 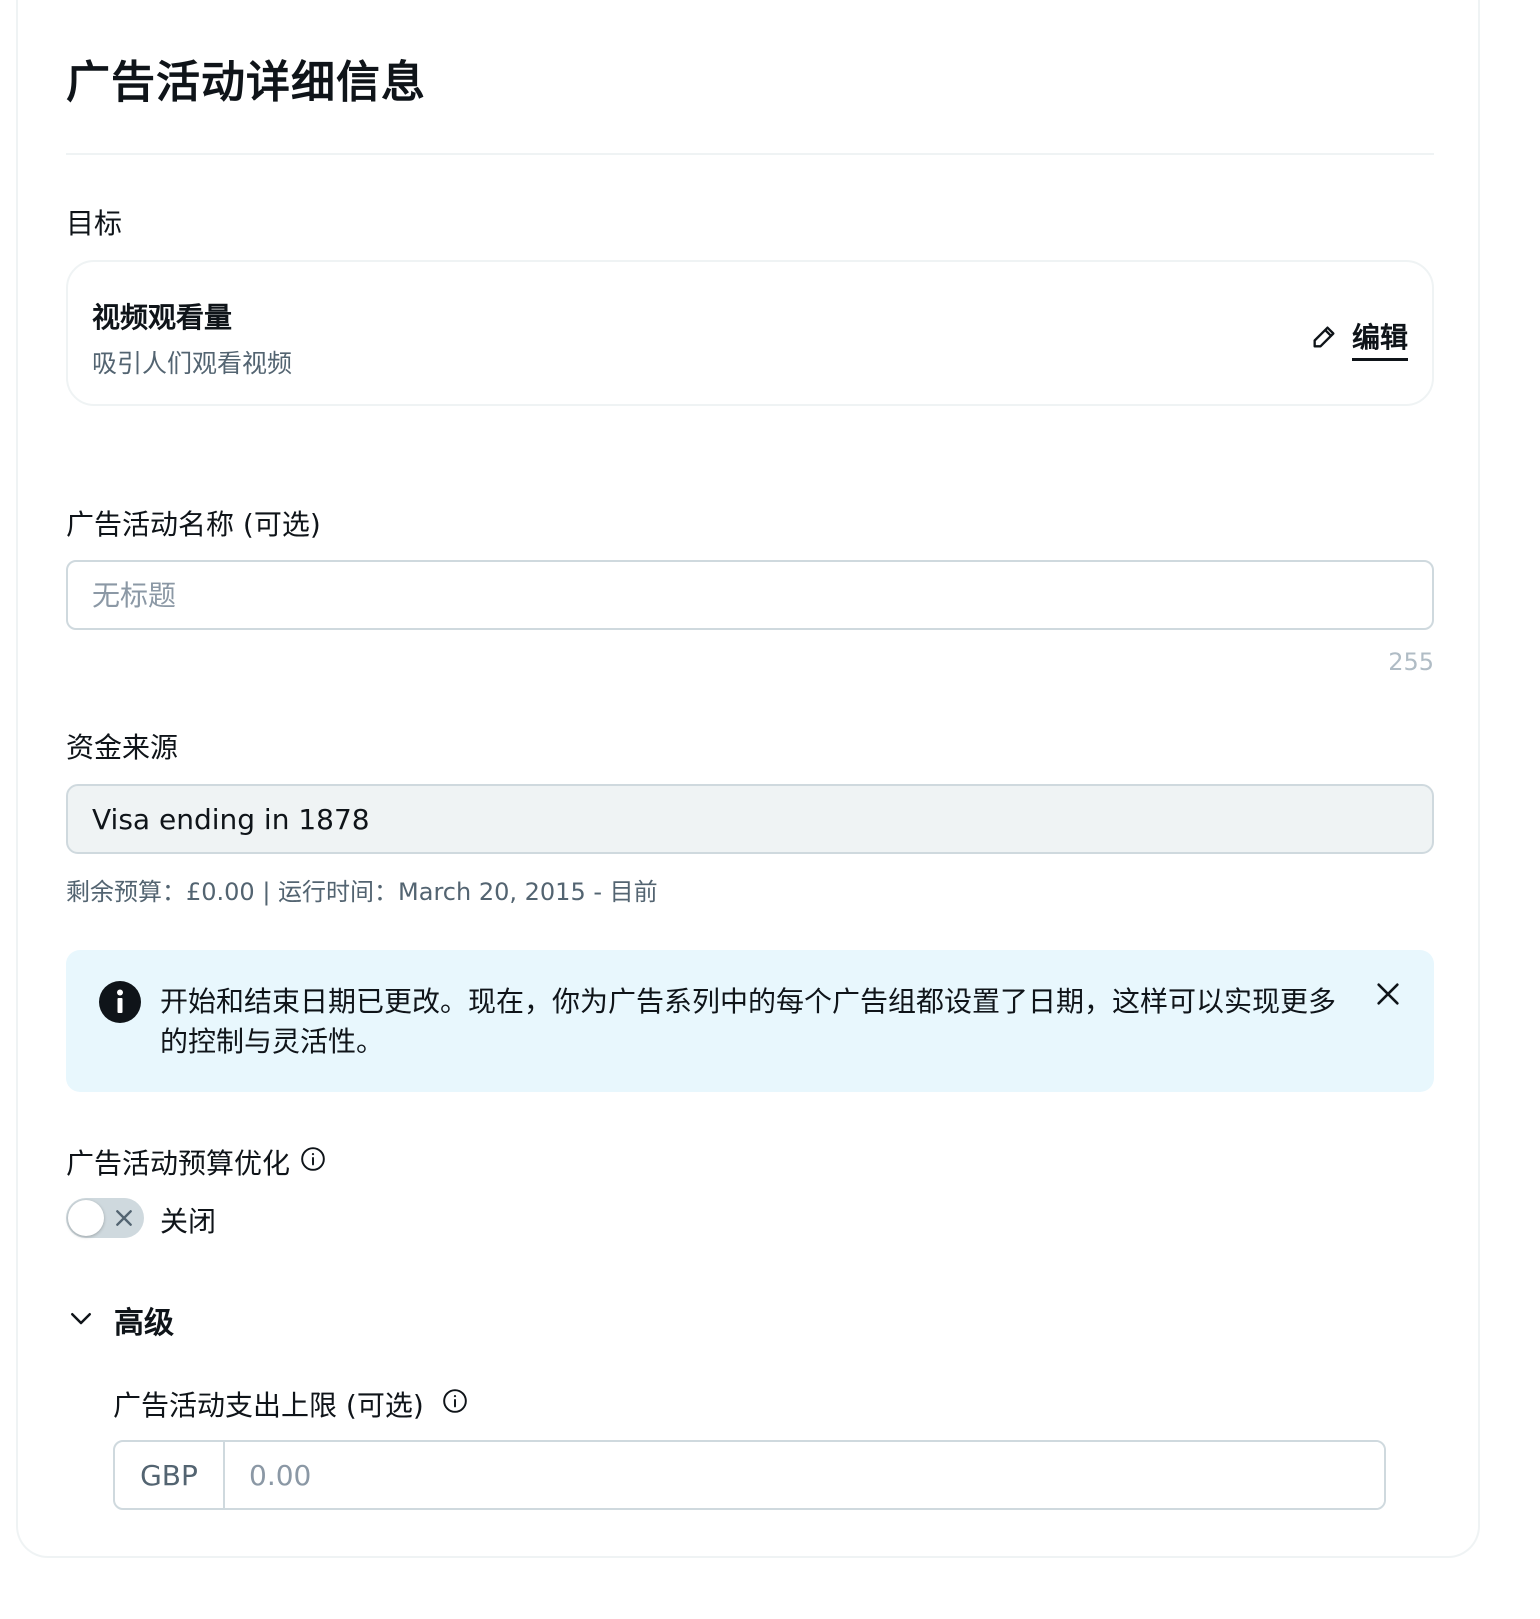 I want to click on budget-optimization-label: 广告活动预算优化, so click(x=178, y=1163).